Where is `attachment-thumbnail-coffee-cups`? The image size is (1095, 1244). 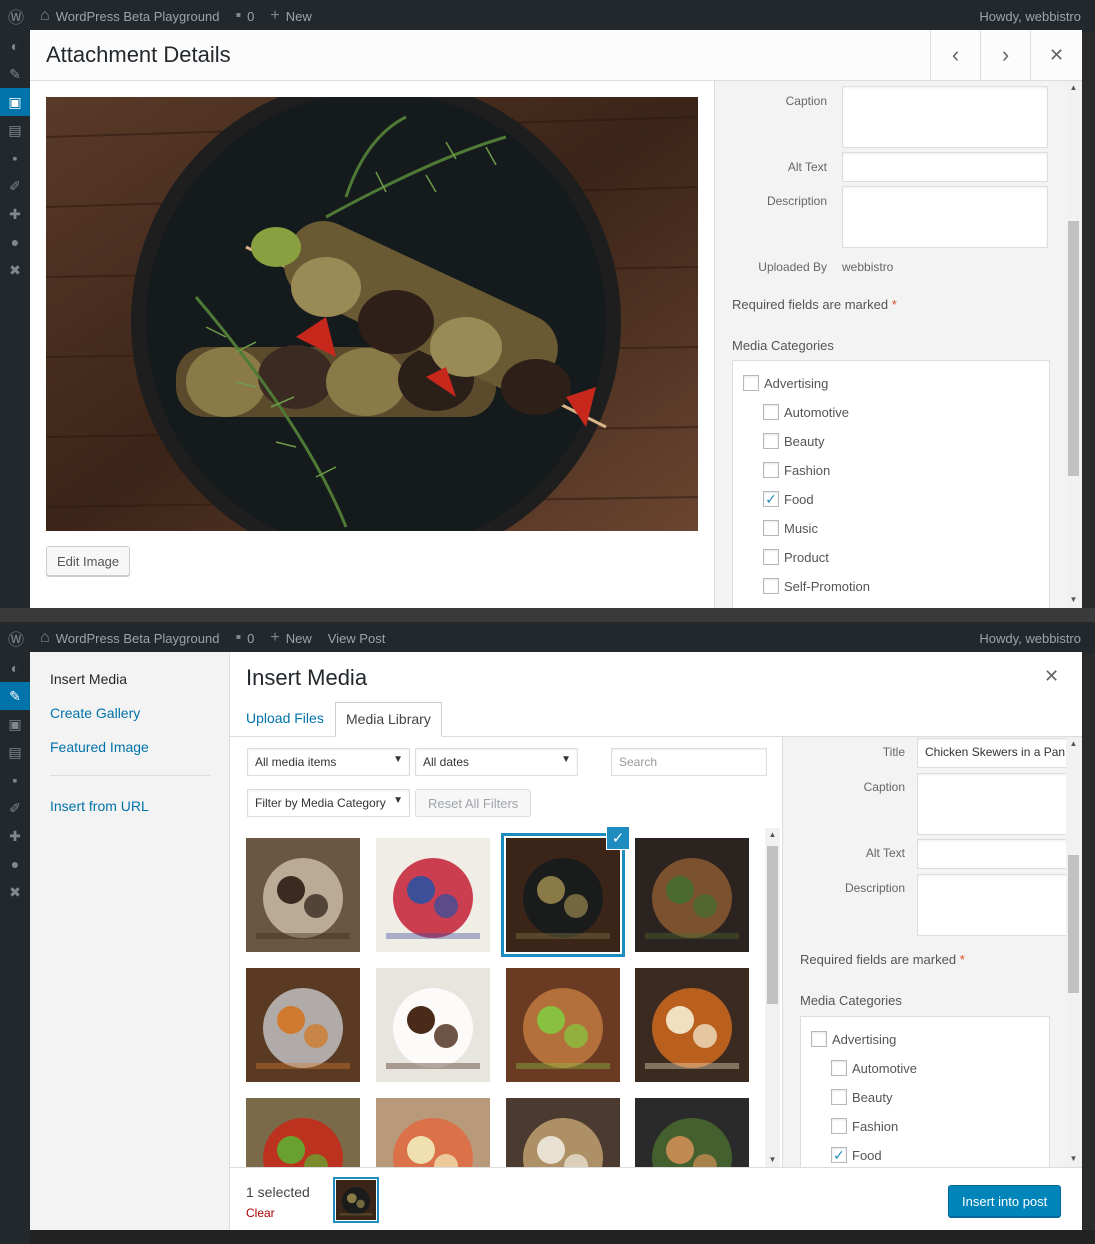
attachment-thumbnail-coffee-cups is located at coordinates (433, 1025).